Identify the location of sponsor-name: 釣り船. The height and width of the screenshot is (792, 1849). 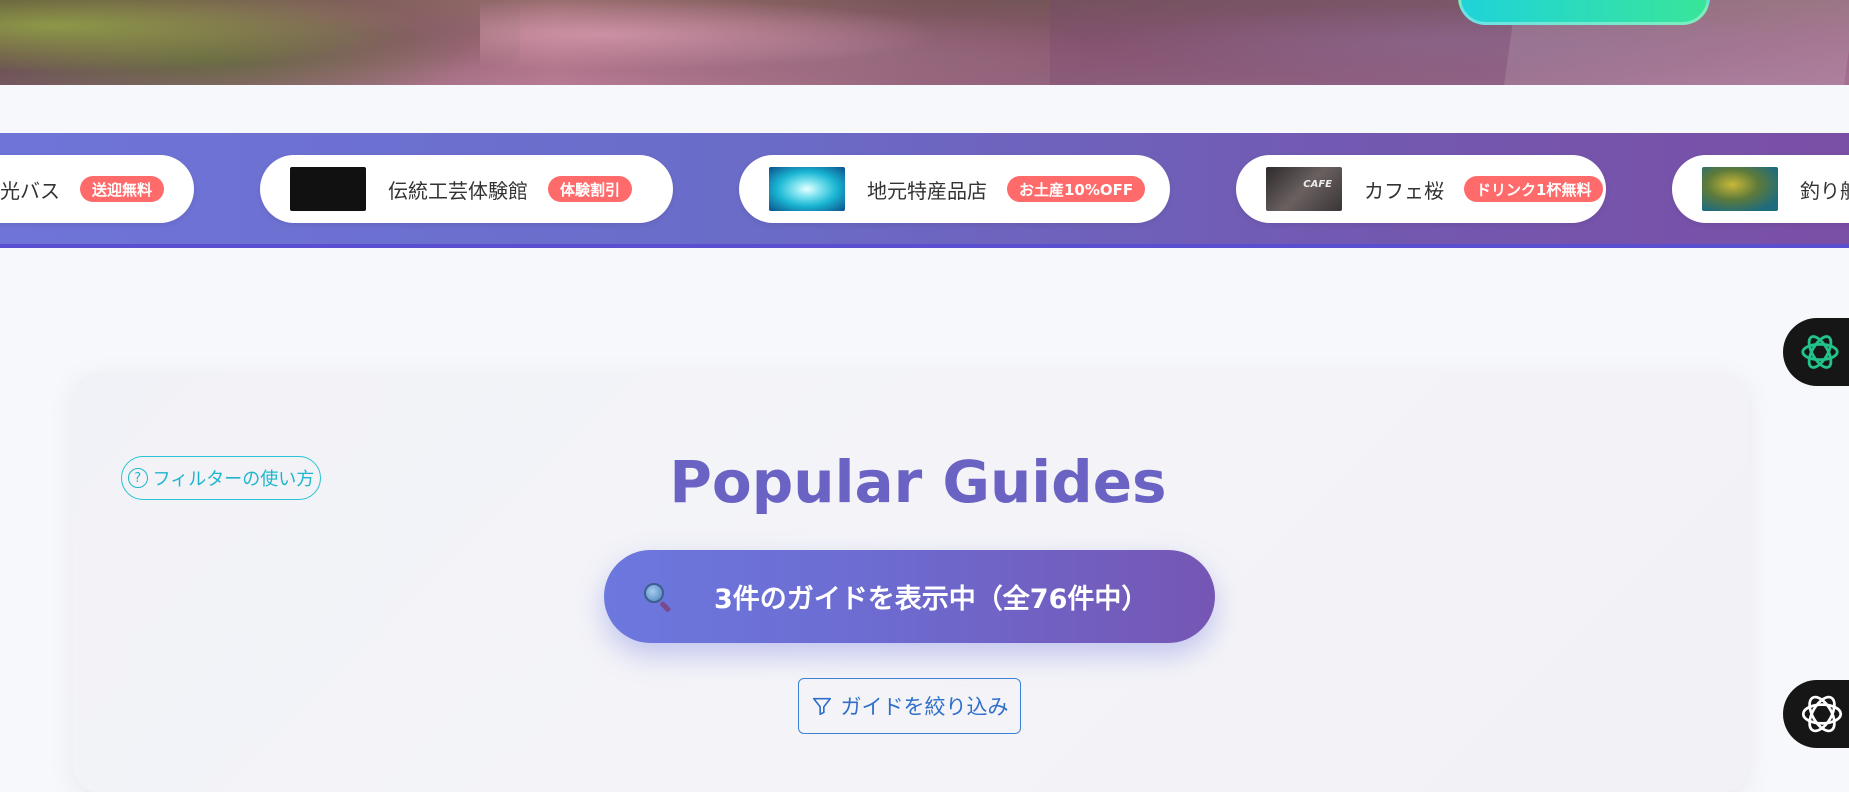
(1824, 190).